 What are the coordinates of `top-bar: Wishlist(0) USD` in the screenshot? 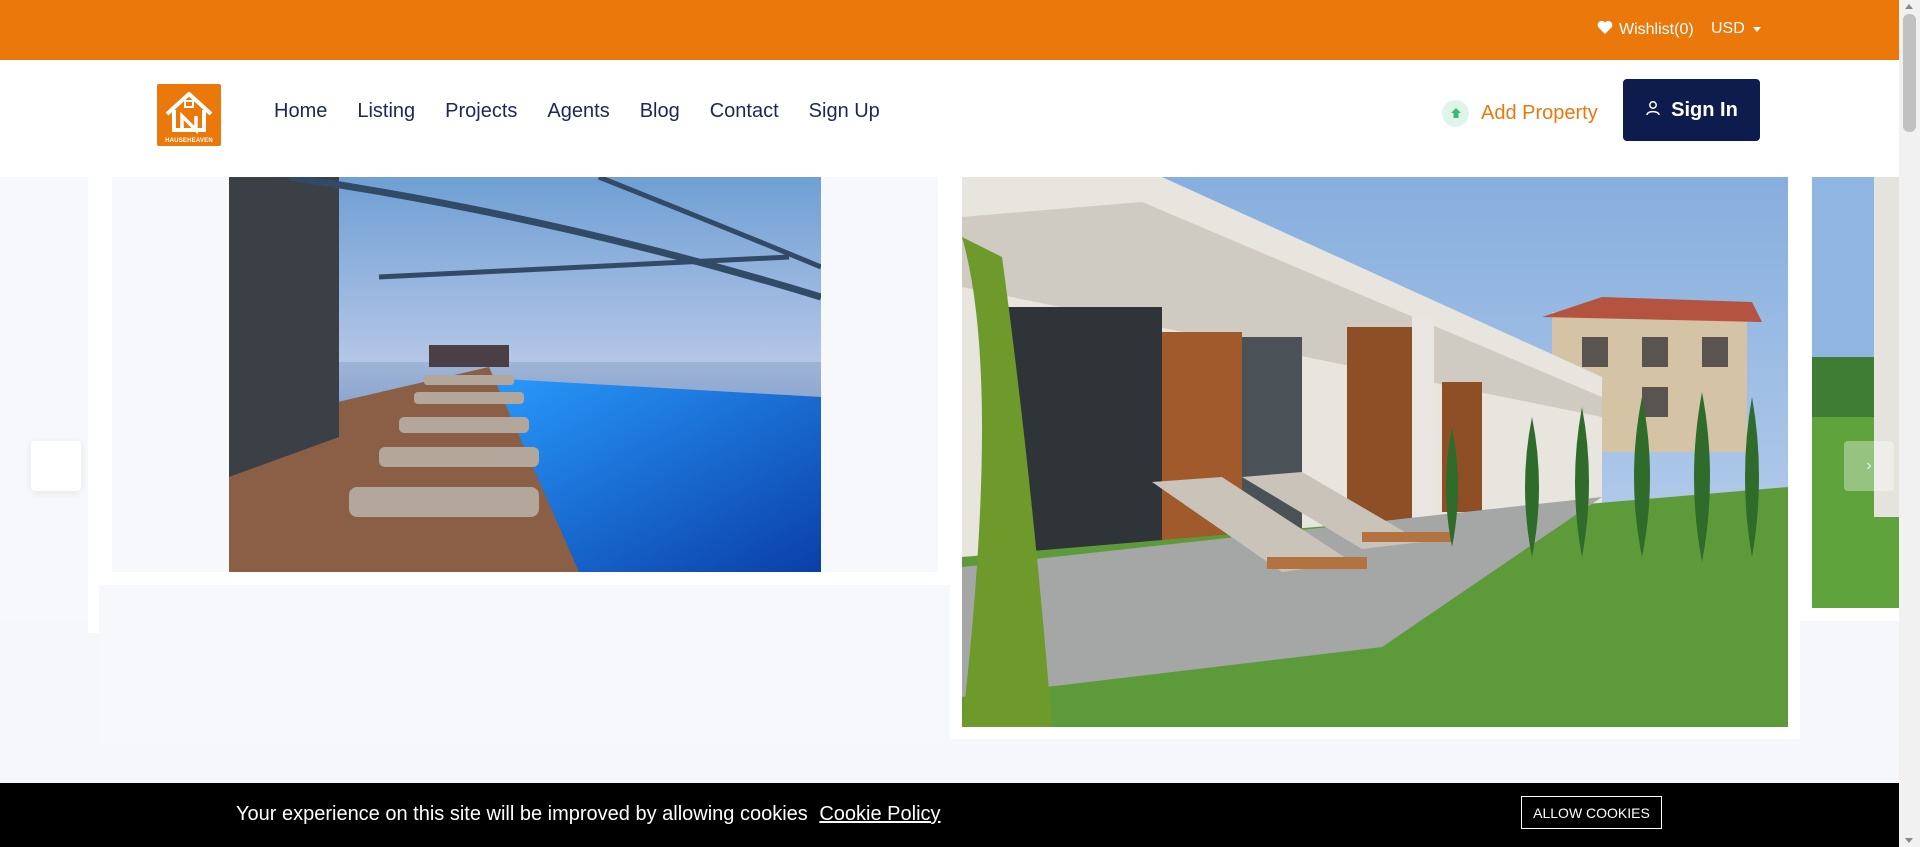 It's located at (949, 30).